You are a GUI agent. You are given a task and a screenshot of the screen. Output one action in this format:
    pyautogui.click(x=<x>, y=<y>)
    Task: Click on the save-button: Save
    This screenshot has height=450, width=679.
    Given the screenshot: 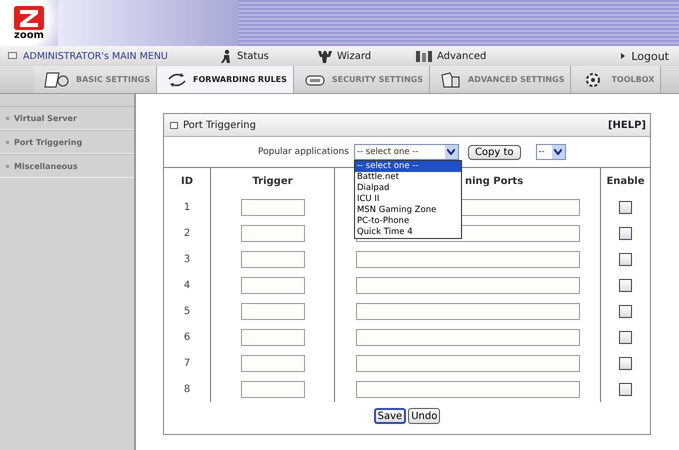 What is the action you would take?
    pyautogui.click(x=390, y=416)
    